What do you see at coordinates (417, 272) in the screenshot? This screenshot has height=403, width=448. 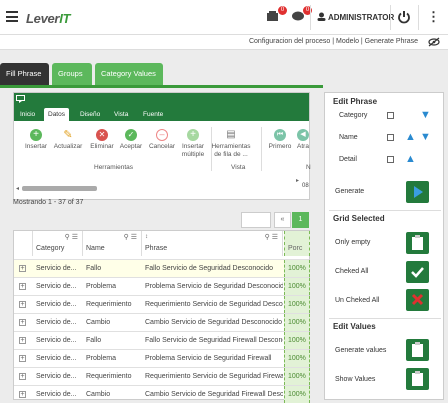 I see `checked-all-button` at bounding box center [417, 272].